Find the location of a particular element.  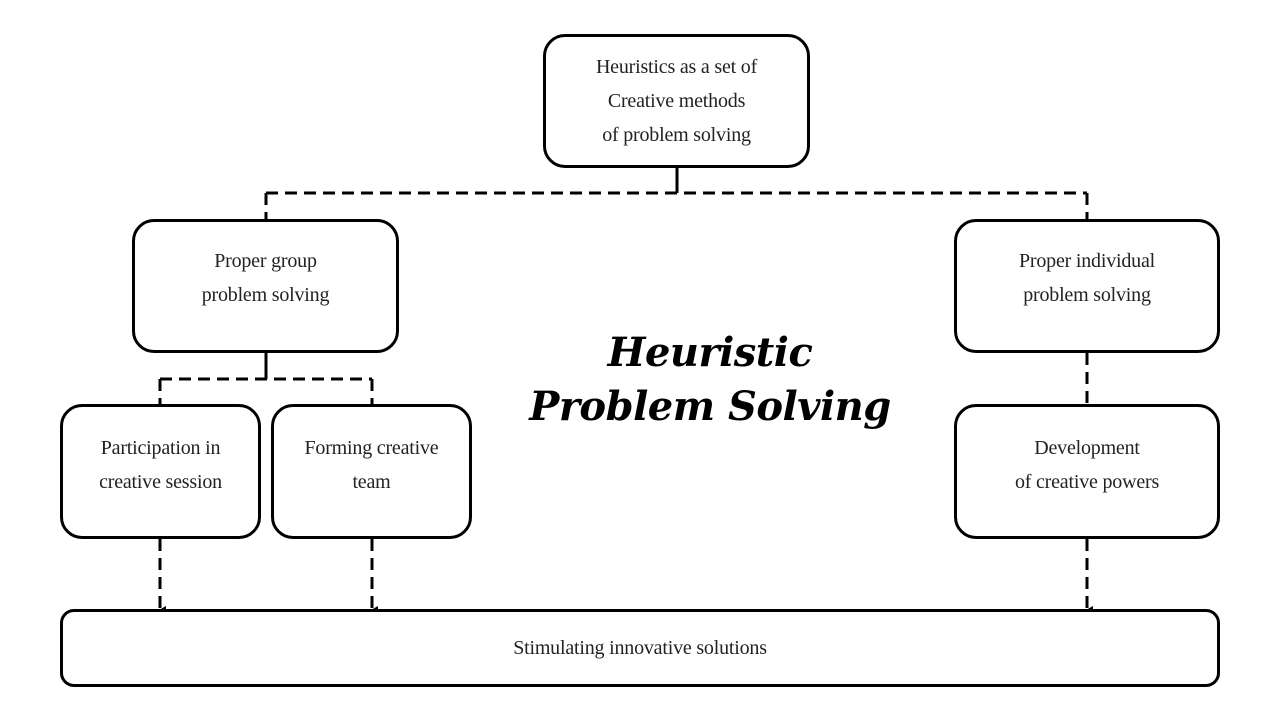

node-group-problem-solving: Proper group problem solving is located at coordinates (265, 286).